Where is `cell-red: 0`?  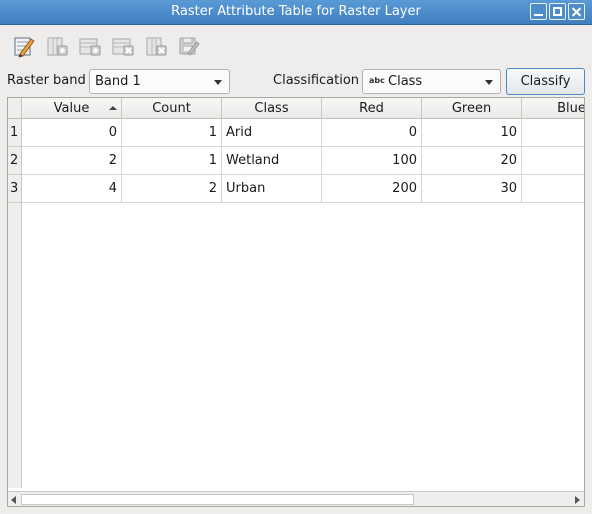
cell-red: 0 is located at coordinates (372, 133).